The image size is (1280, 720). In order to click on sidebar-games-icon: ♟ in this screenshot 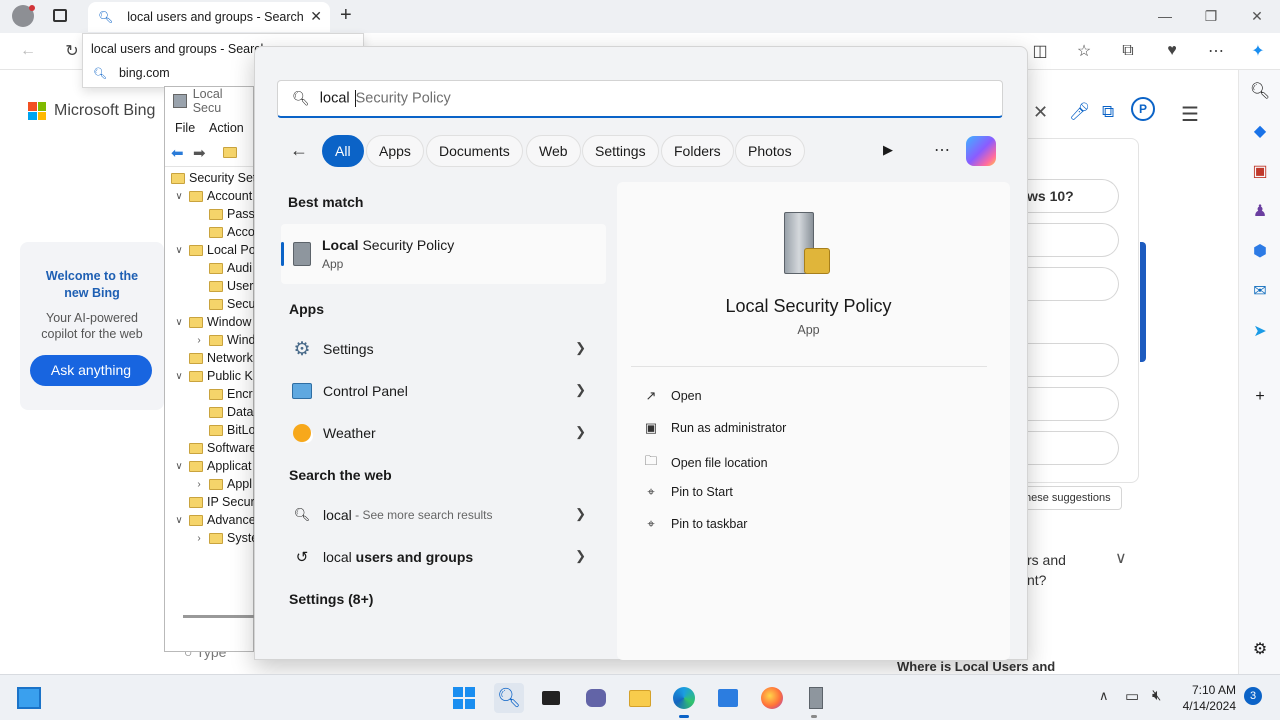, I will do `click(1260, 212)`.